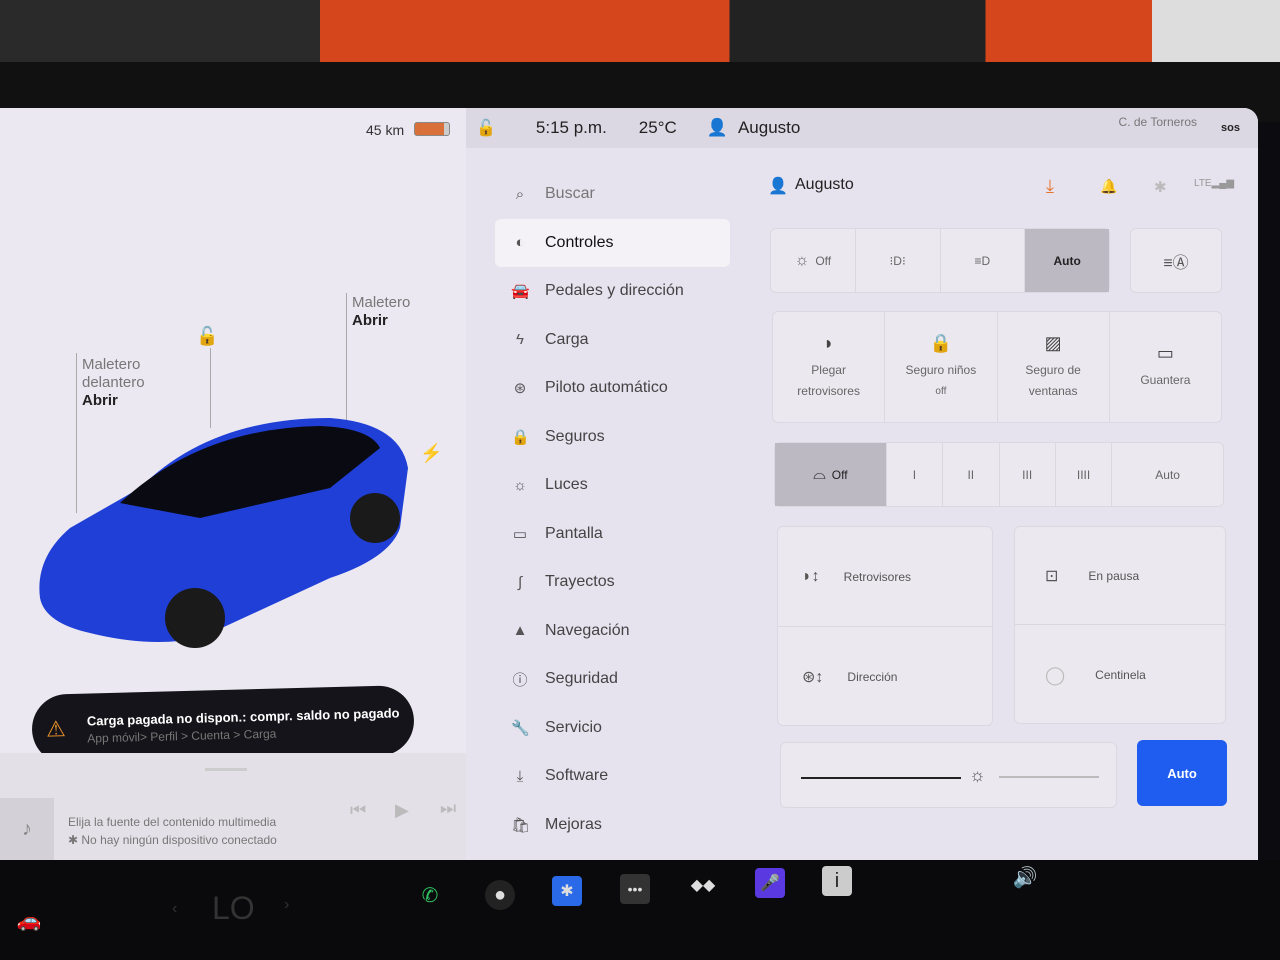 The width and height of the screenshot is (1280, 960). What do you see at coordinates (770, 883) in the screenshot?
I see `karaoke-icon: 🎤` at bounding box center [770, 883].